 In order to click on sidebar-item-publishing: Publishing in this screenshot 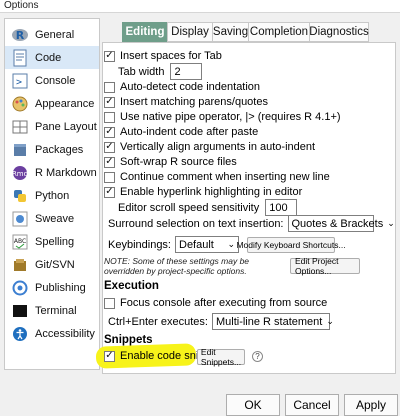, I will do `click(52, 287)`.